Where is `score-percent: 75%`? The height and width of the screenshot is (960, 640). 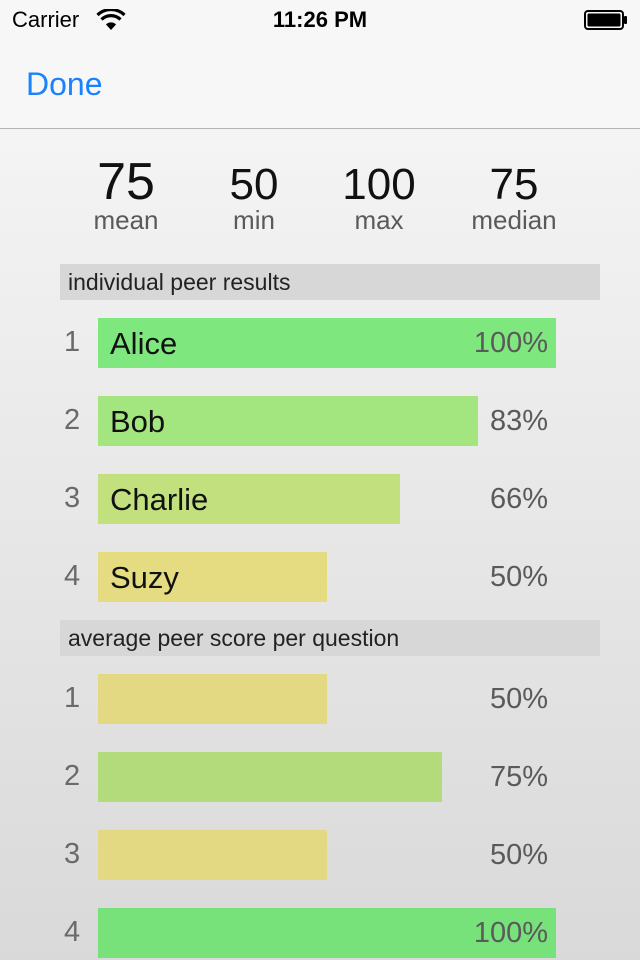
score-percent: 75% is located at coordinates (518, 777).